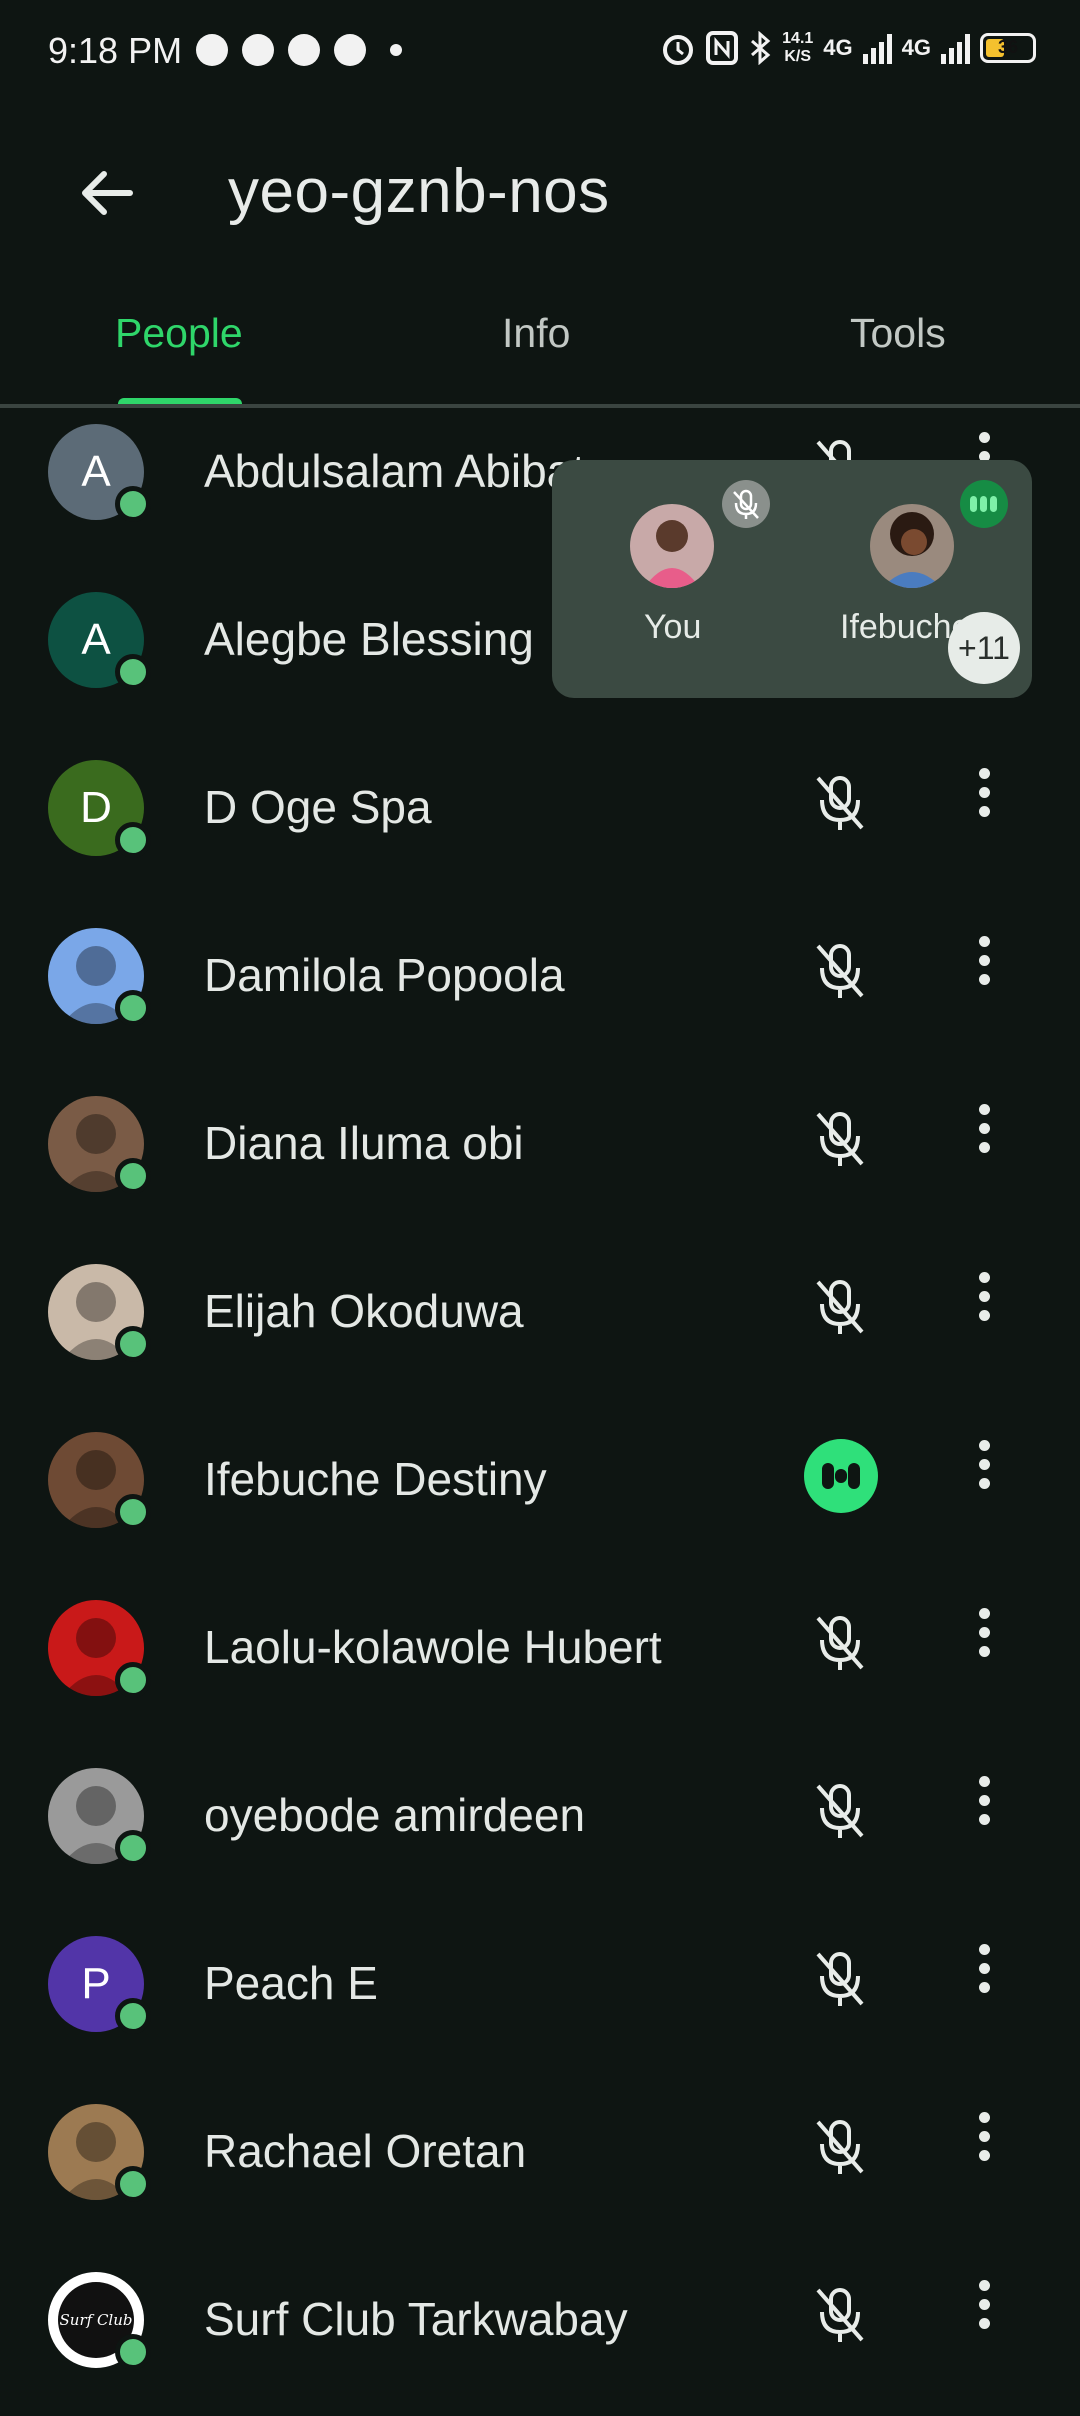 The image size is (1080, 2416). I want to click on tab-info: Info, so click(536, 333).